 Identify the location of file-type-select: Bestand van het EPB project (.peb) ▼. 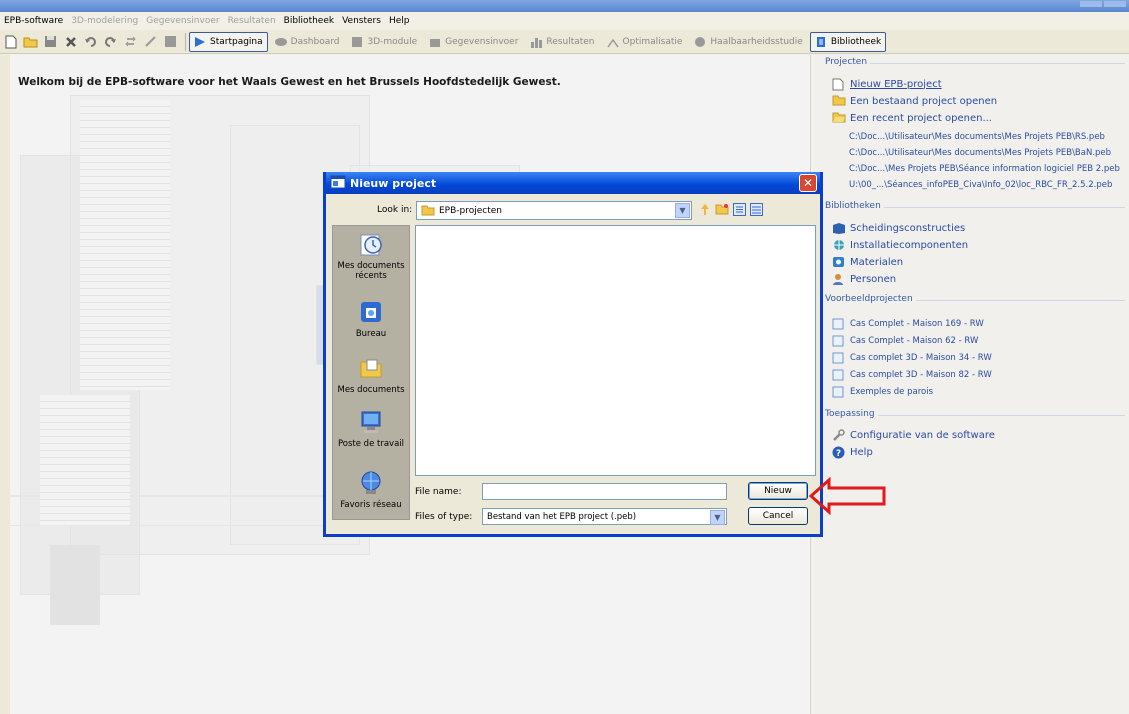
(604, 516).